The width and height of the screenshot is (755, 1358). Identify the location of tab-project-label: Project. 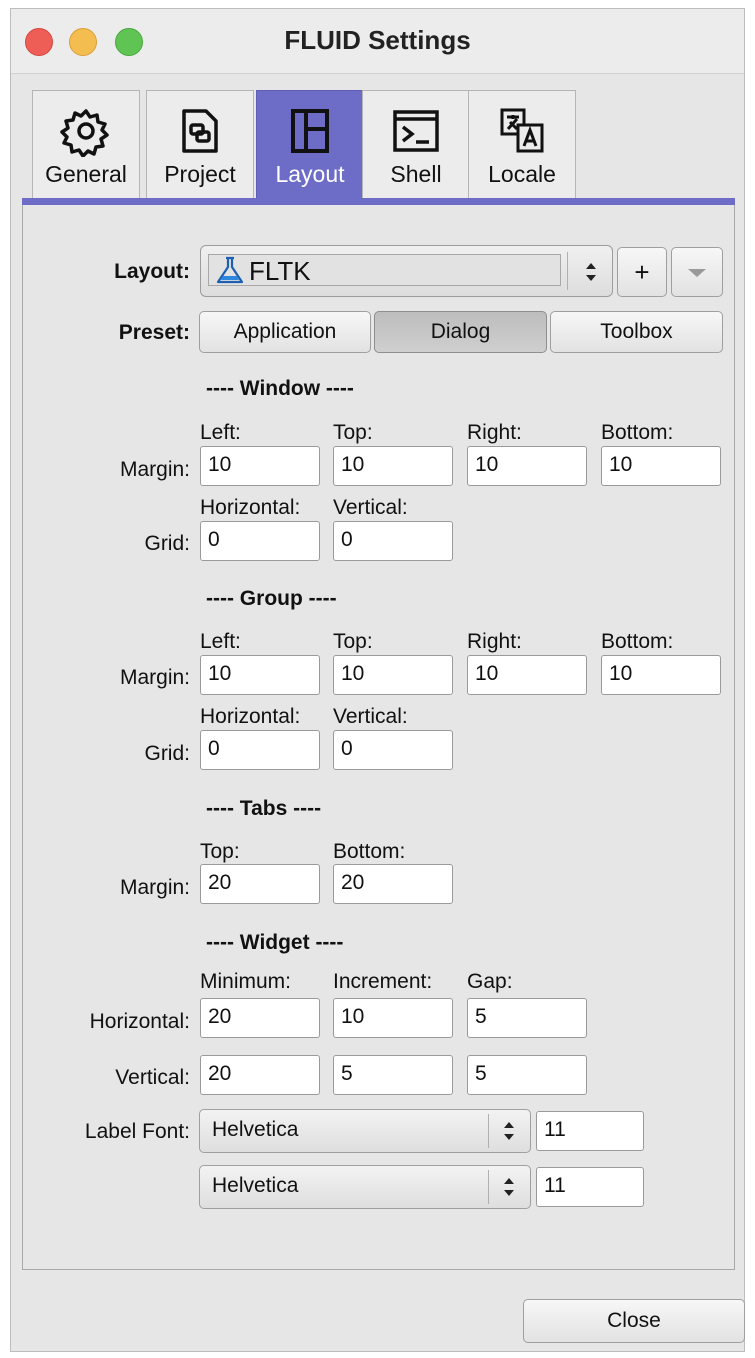
(200, 174).